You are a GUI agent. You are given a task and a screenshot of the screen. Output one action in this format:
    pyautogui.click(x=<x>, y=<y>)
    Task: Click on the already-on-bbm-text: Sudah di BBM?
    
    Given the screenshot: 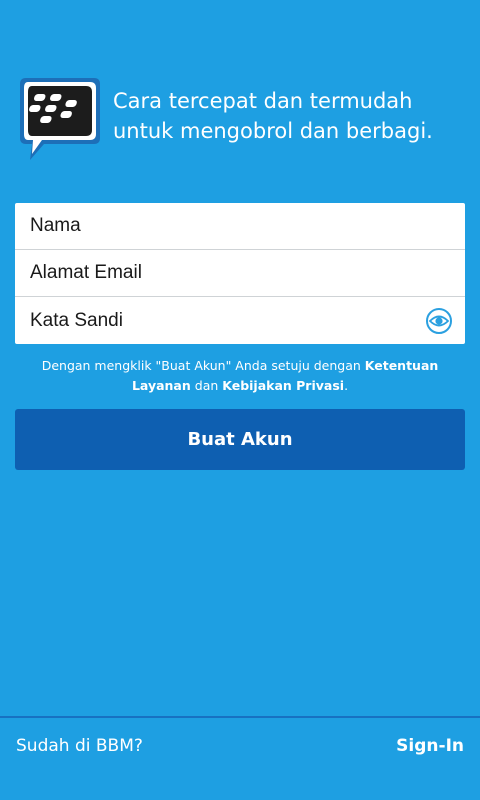 What is the action you would take?
    pyautogui.click(x=79, y=746)
    